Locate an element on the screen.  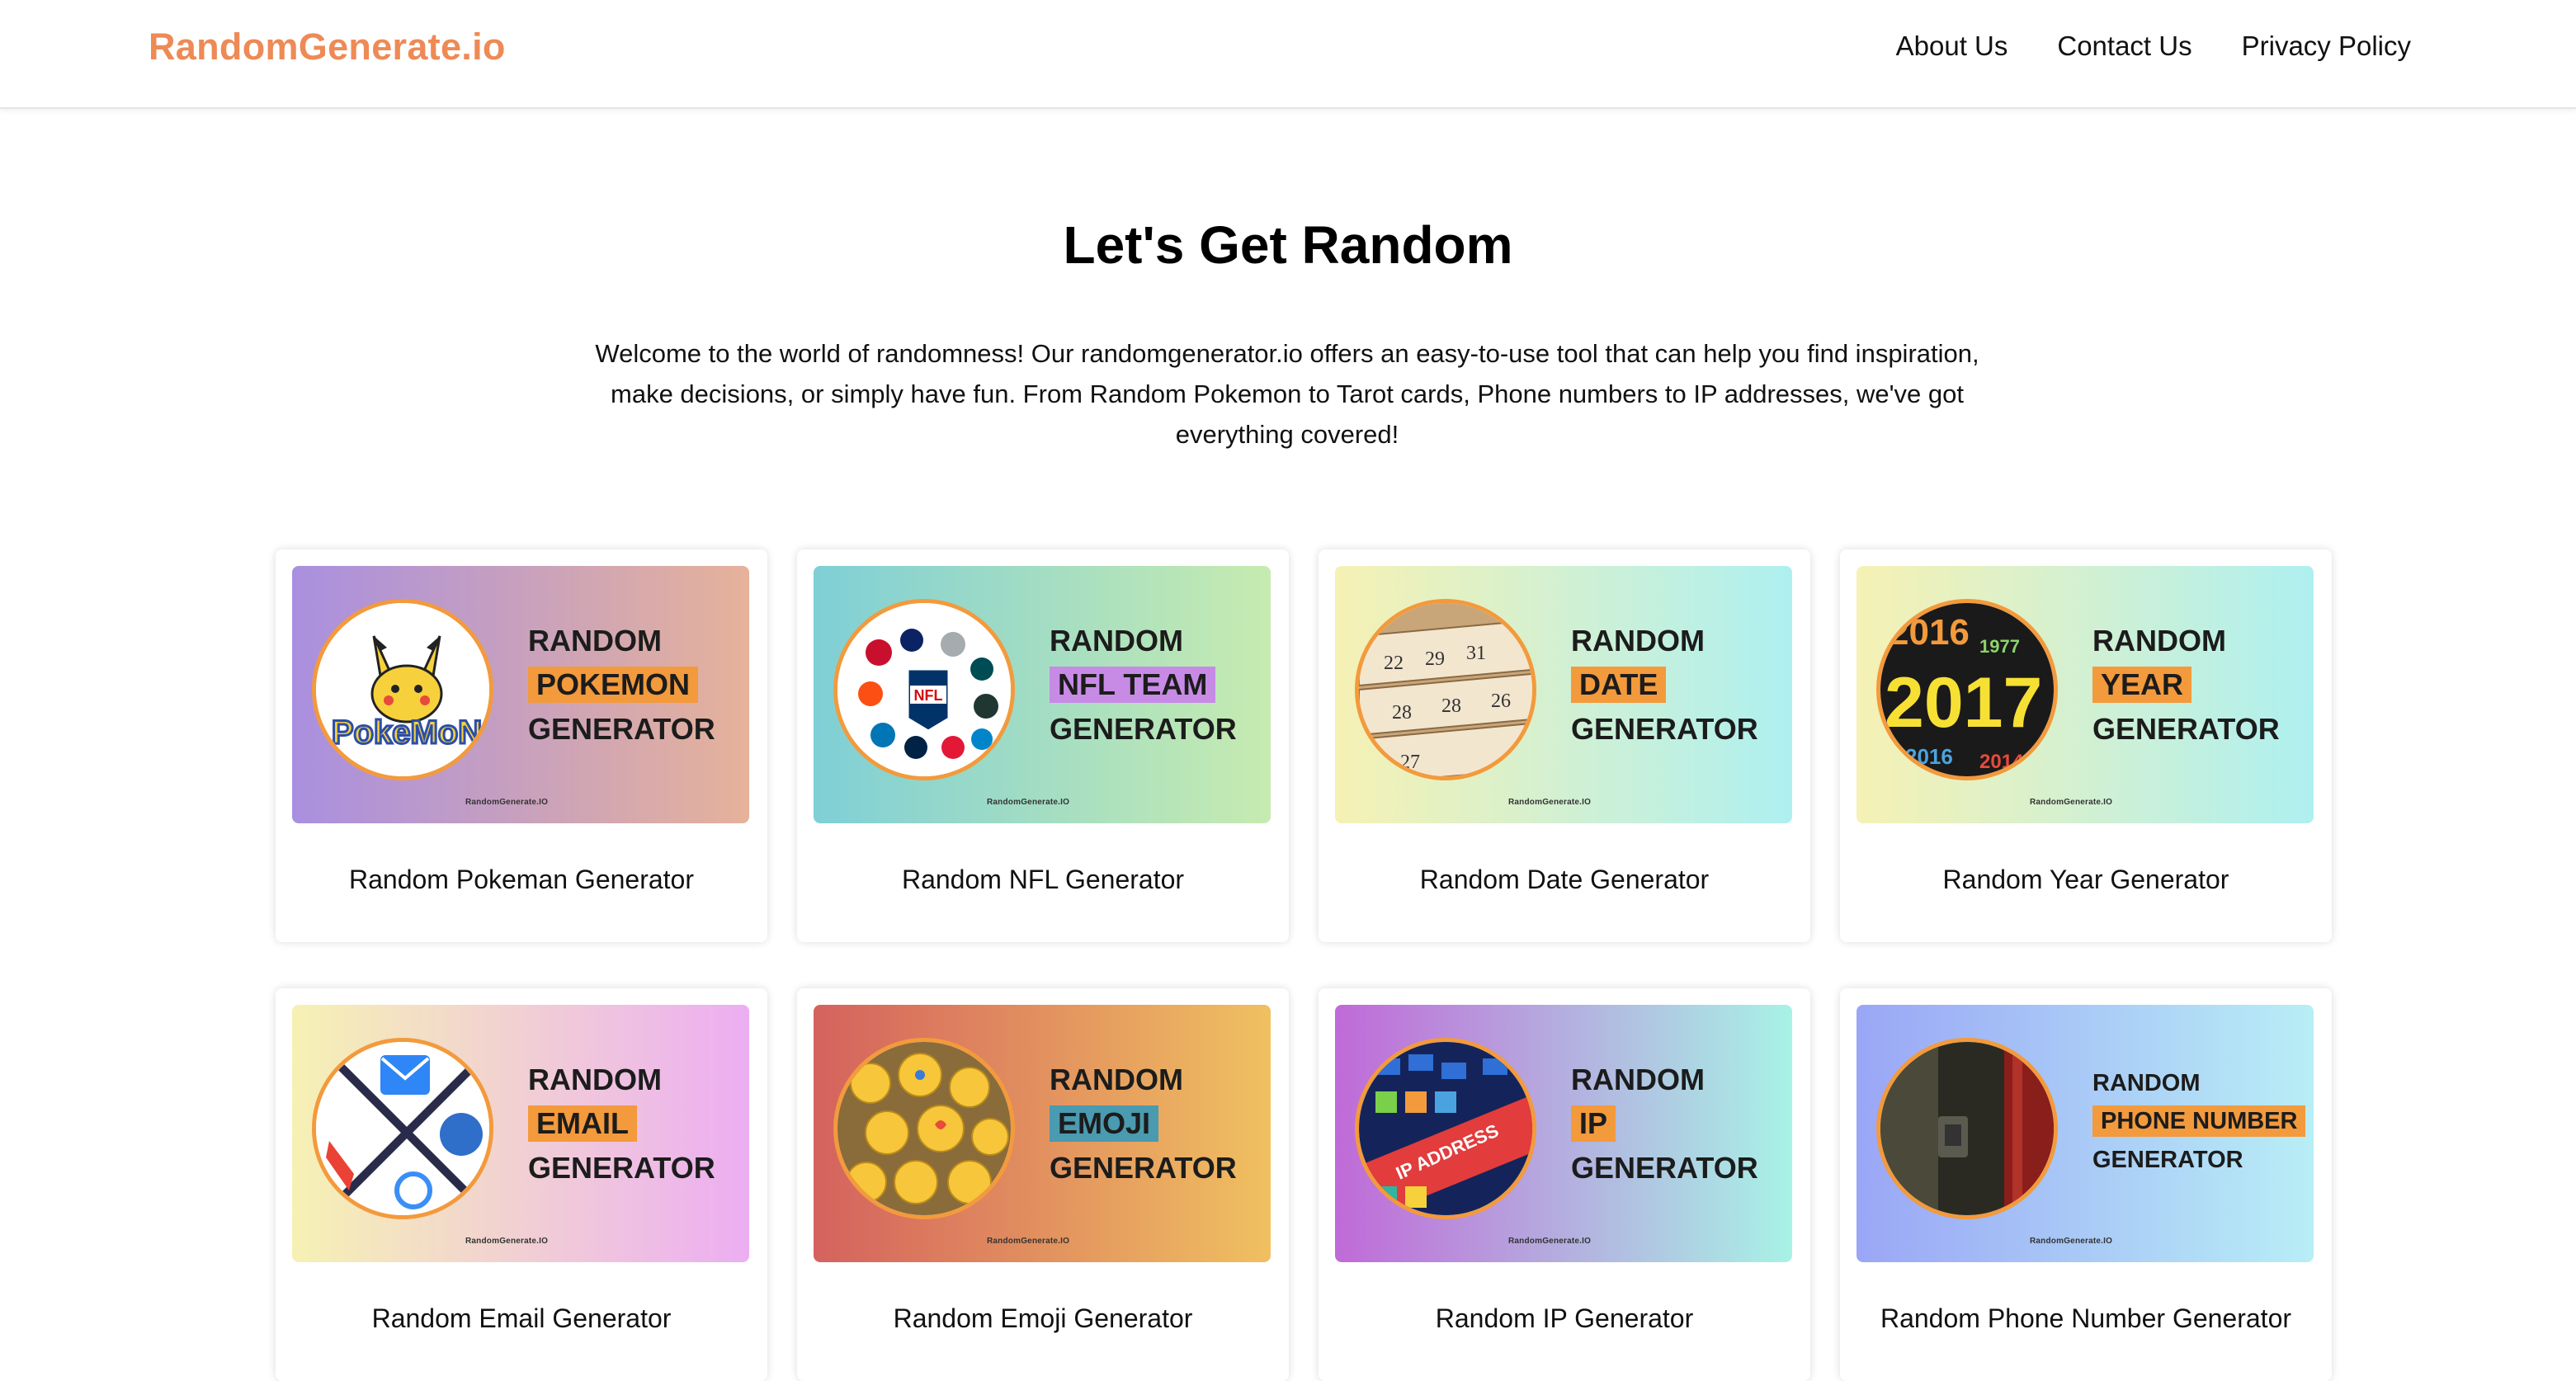
banner-text: RANDOM POKEMON GENERATOR is located at coordinates (635, 685).